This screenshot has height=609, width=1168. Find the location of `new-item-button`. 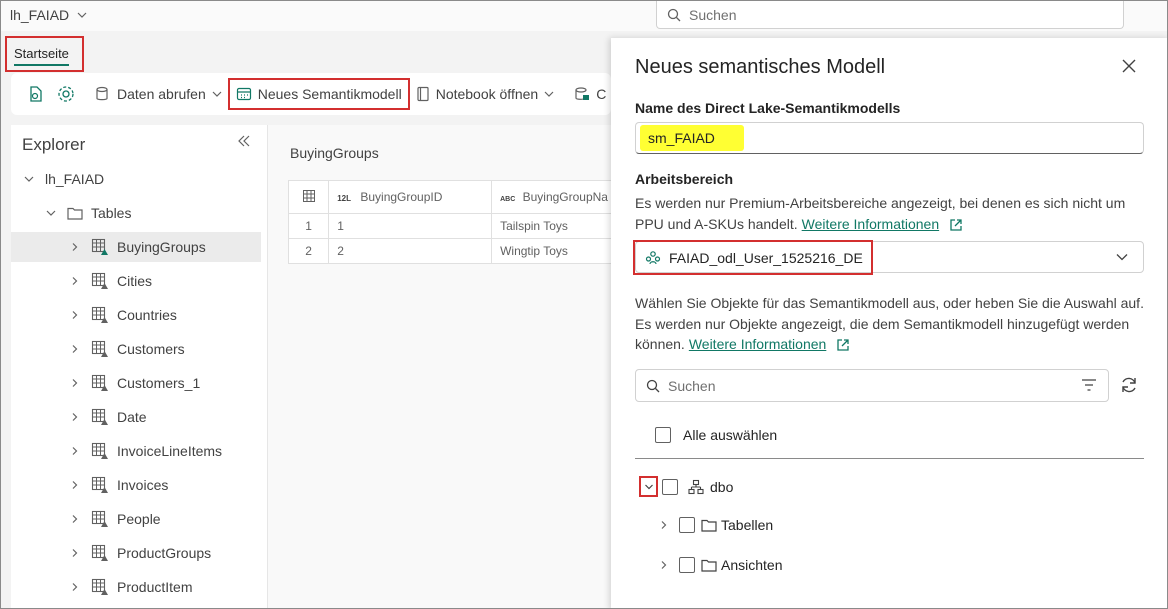

new-item-button is located at coordinates (36, 94).